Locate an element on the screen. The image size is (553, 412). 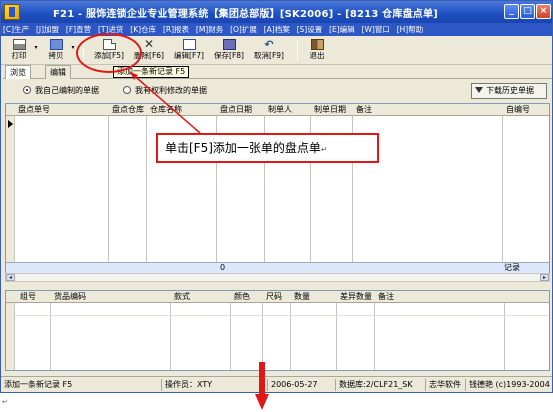
col-header-warehouse-name: 仓库名称 is located at coordinates (165, 110).